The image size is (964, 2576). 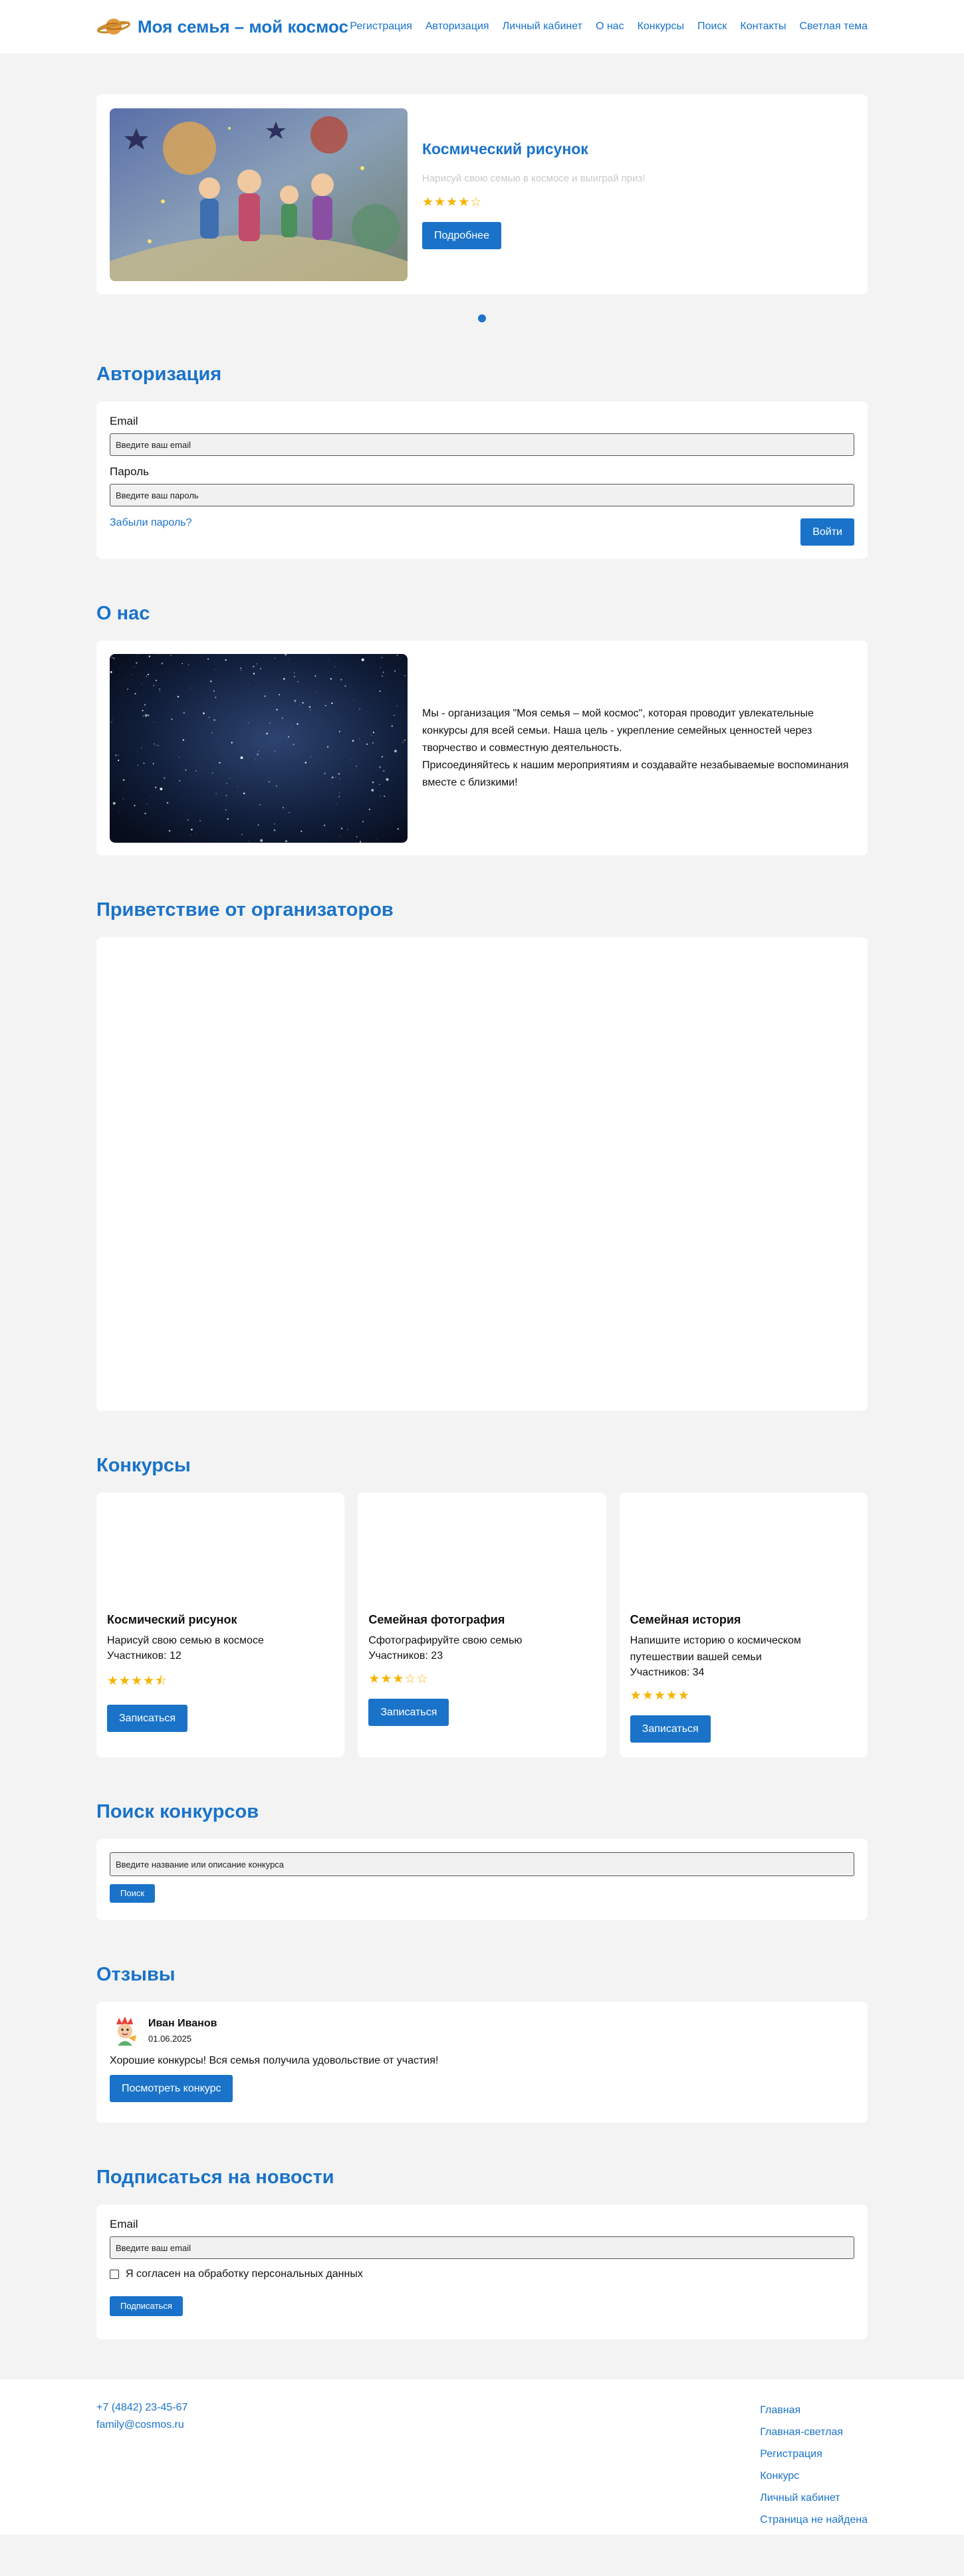 What do you see at coordinates (172, 1619) in the screenshot?
I see `contest-name: Космический рисунок` at bounding box center [172, 1619].